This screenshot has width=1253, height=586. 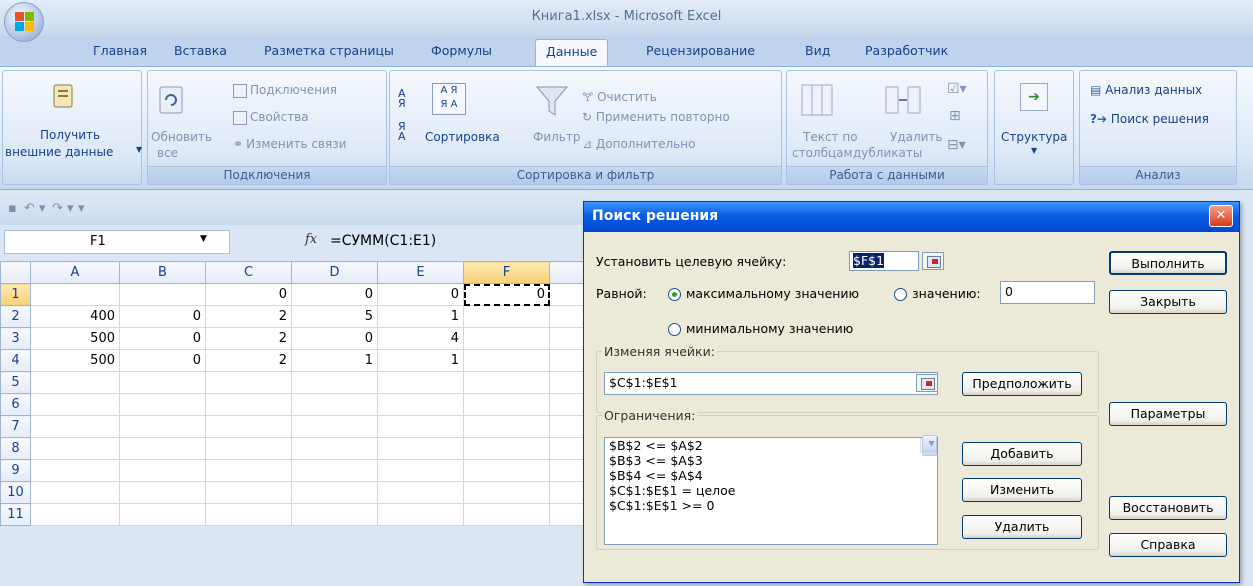 What do you see at coordinates (1221, 216) in the screenshot?
I see `close-icon: ✕` at bounding box center [1221, 216].